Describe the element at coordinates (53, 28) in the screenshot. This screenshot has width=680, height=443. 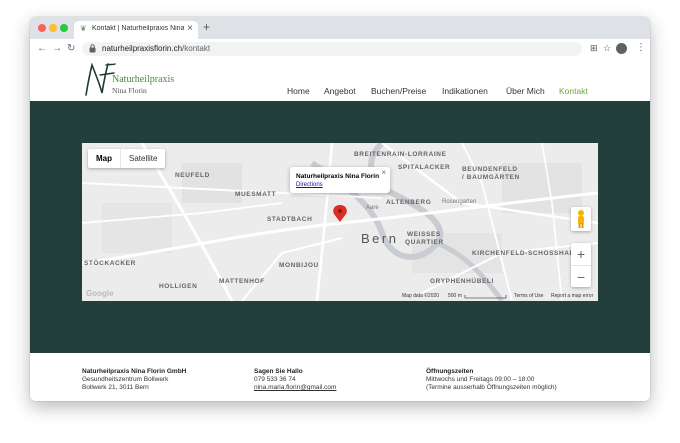
I see `minimize-window-button` at that location.